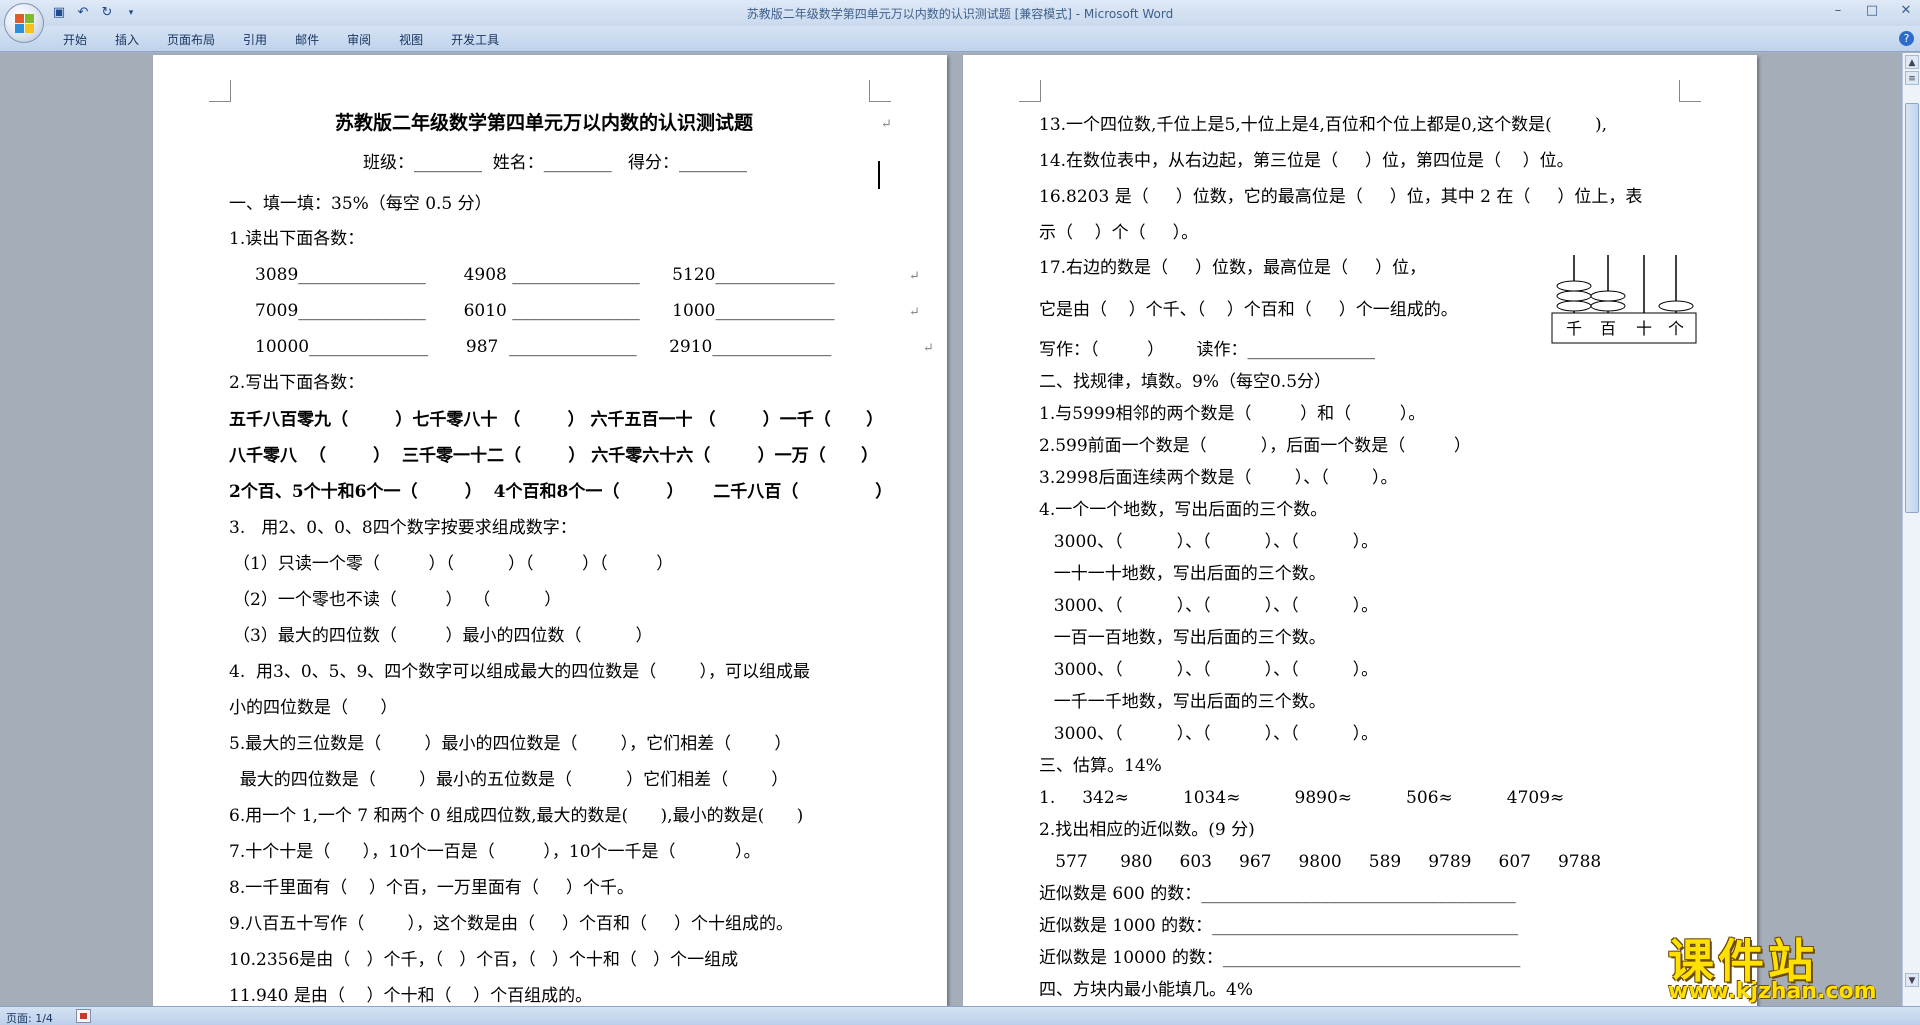 This screenshot has width=1920, height=1025. Describe the element at coordinates (1341, 197) in the screenshot. I see `question-text: 16.8203 是（ ）位数，它的最高位是（ ）位，其中 2 在（ ）位上，表` at that location.